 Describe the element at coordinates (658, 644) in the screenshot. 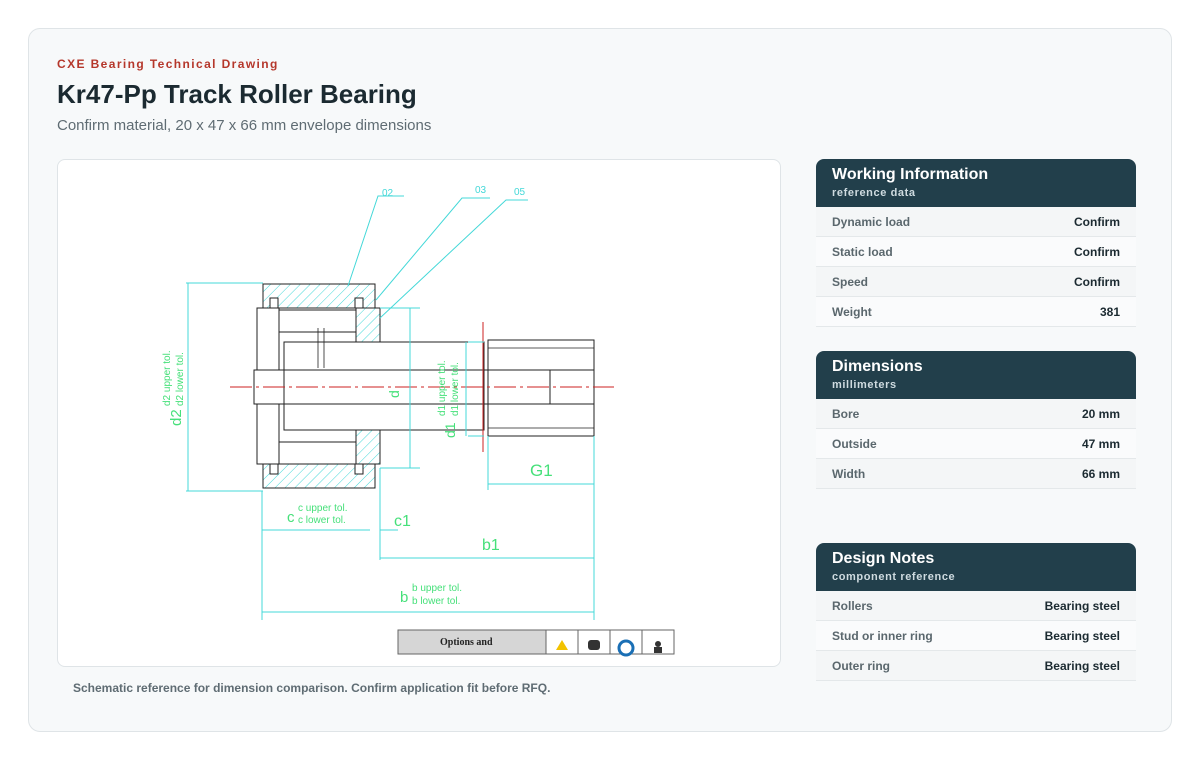

I see `person-icon` at that location.